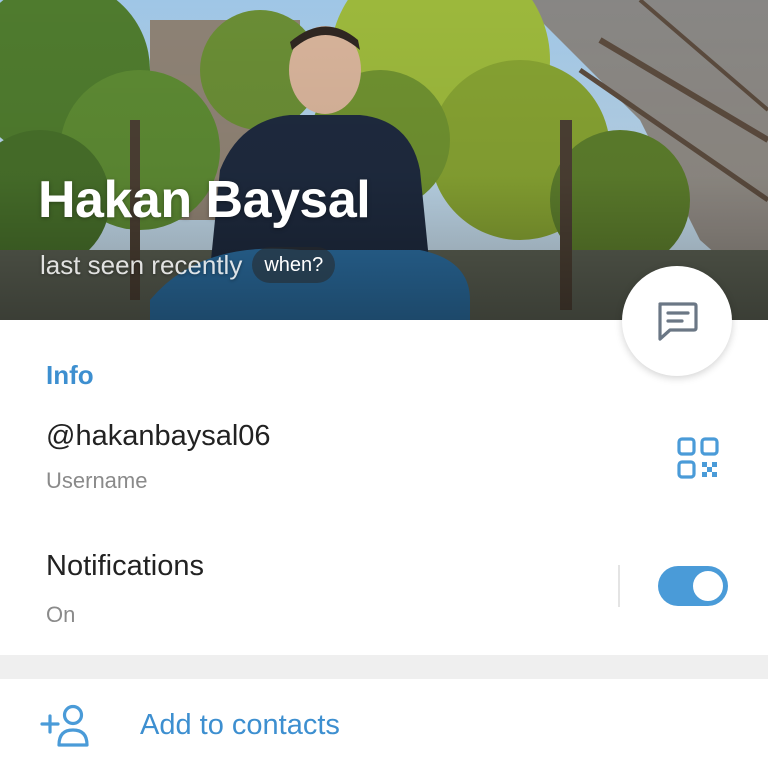 The image size is (768, 768). I want to click on notifications-toggle, so click(693, 586).